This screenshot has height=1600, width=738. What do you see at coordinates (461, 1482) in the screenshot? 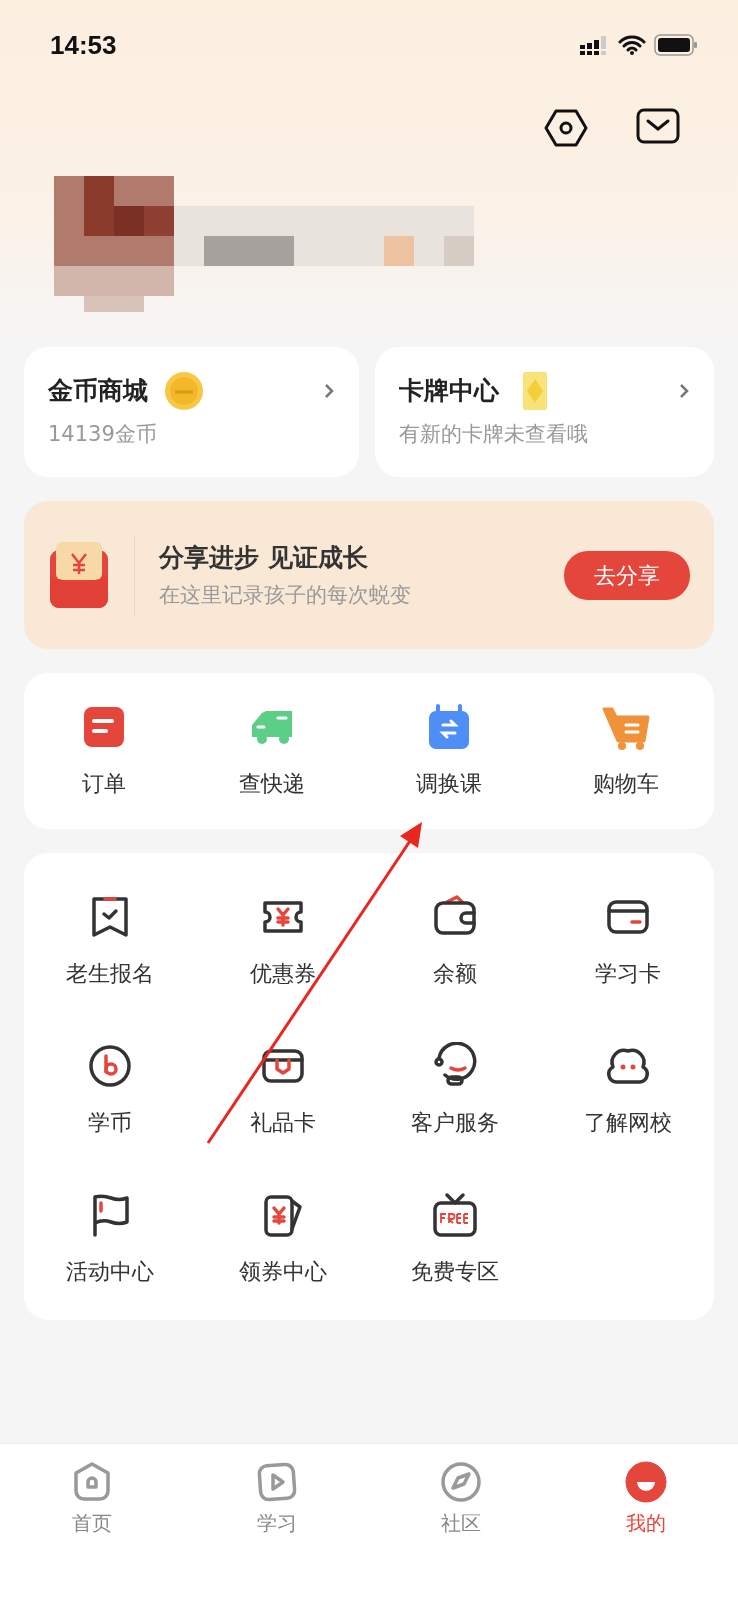
I see `compass-icon` at bounding box center [461, 1482].